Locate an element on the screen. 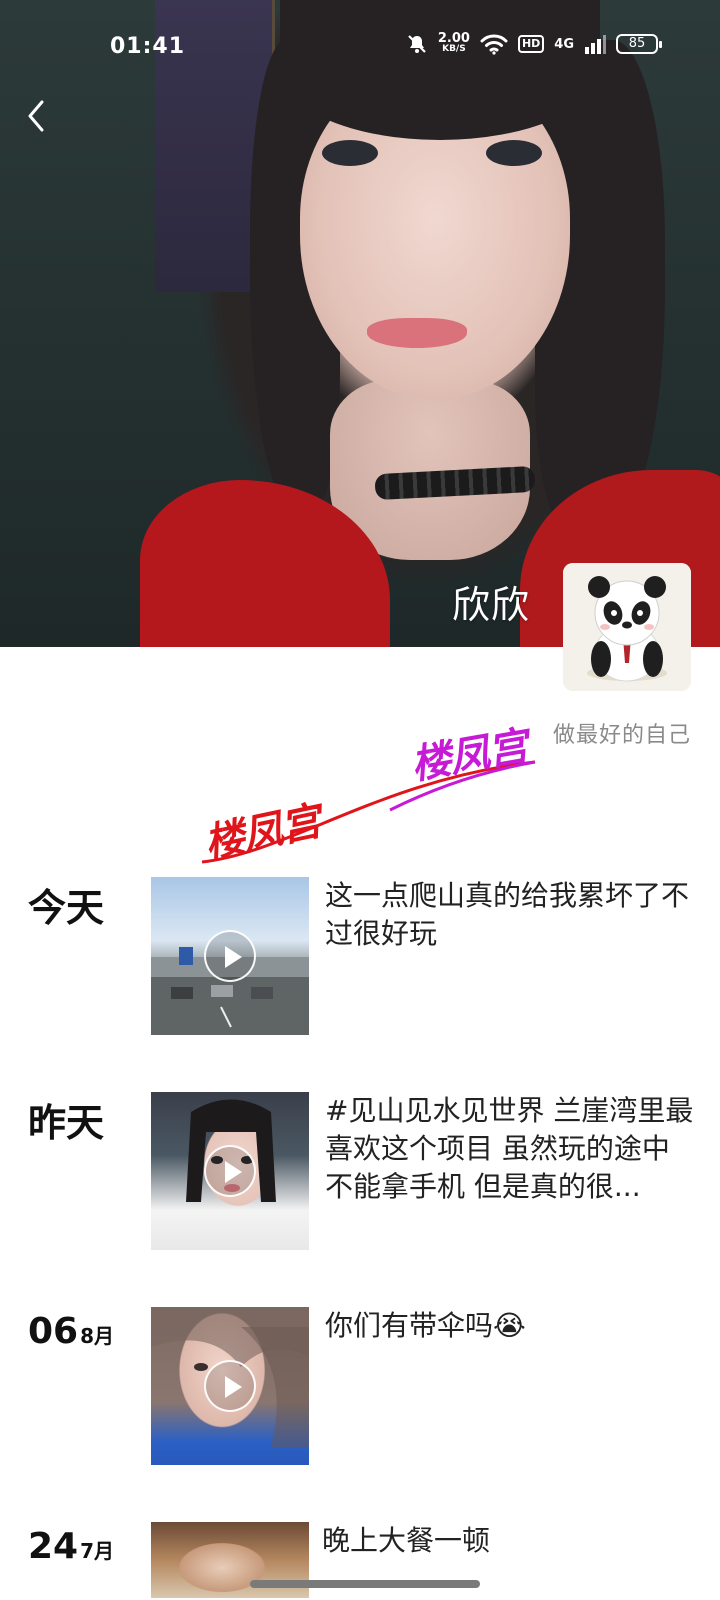 The width and height of the screenshot is (720, 1600). mute-bell-icon is located at coordinates (417, 44).